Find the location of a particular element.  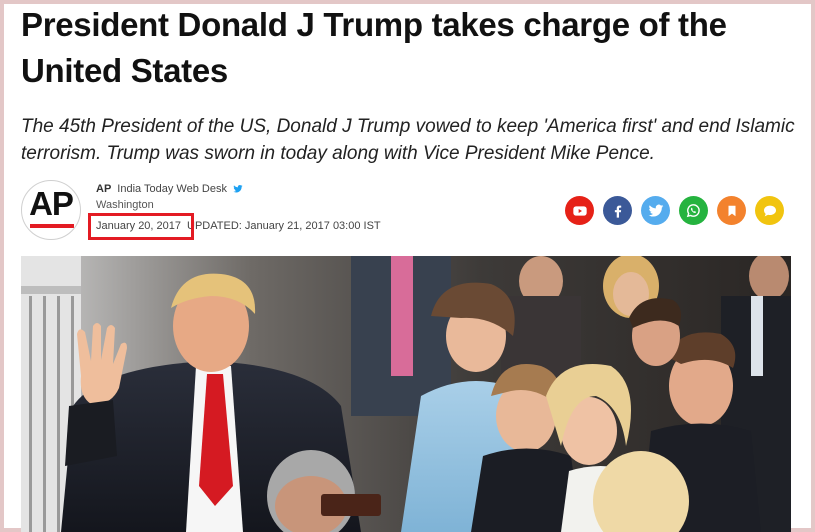

whatsapp-icon is located at coordinates (693, 211).